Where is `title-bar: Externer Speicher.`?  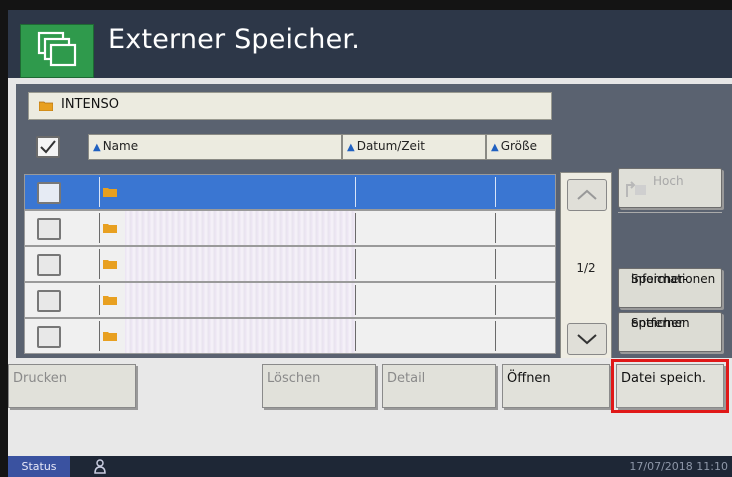
title-bar: Externer Speicher. is located at coordinates (370, 44).